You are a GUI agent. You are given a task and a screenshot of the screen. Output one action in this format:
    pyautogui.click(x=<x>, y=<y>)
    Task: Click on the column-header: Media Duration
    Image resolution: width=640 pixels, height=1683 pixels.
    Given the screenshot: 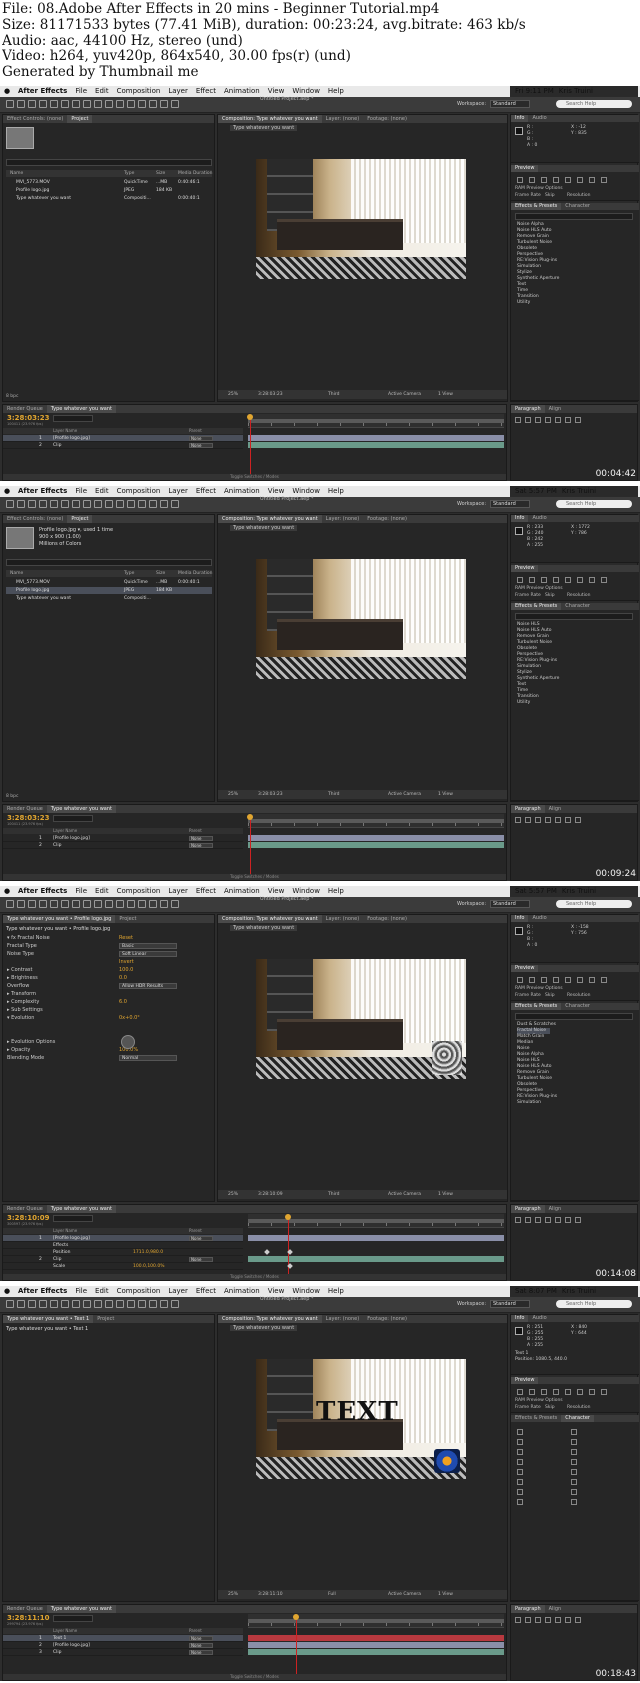 What is the action you would take?
    pyautogui.click(x=195, y=173)
    